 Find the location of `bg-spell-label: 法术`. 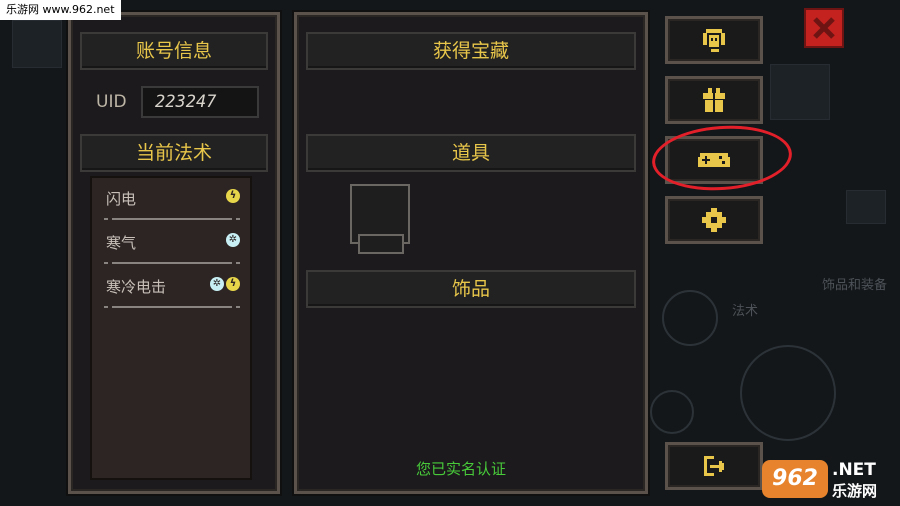

bg-spell-label: 法术 is located at coordinates (745, 311).